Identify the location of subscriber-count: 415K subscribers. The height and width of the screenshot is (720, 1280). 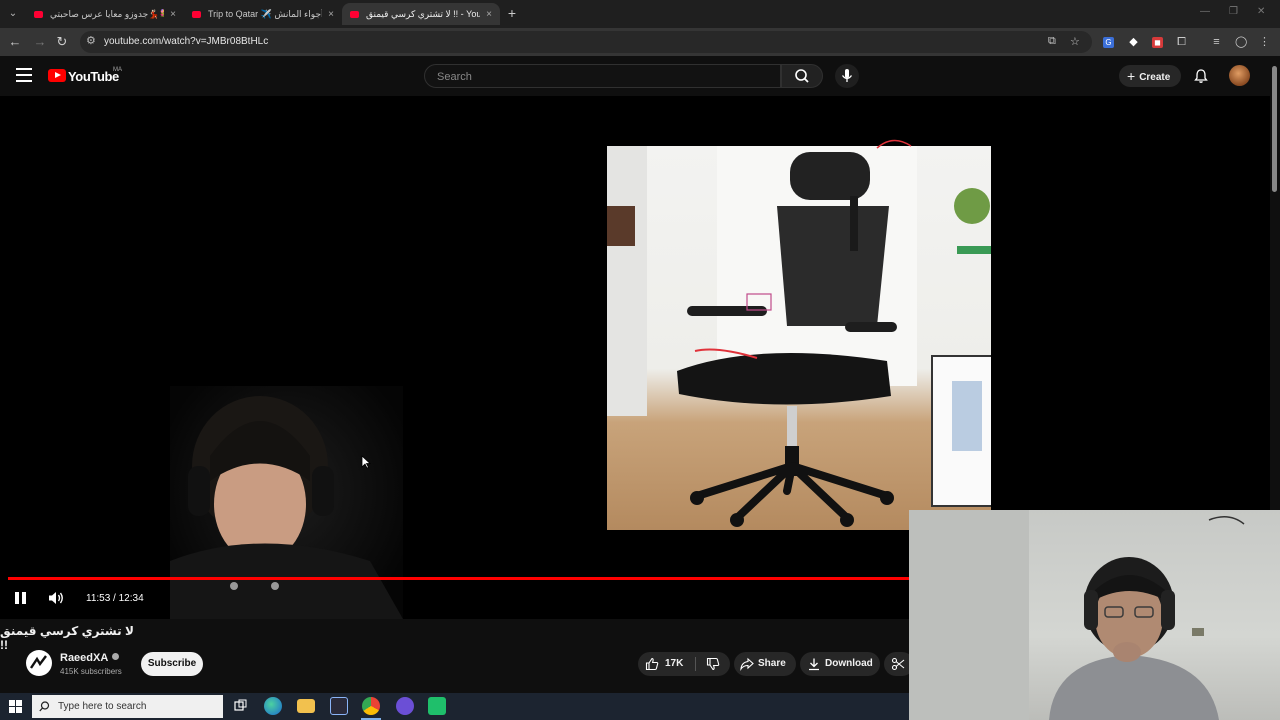
(91, 671).